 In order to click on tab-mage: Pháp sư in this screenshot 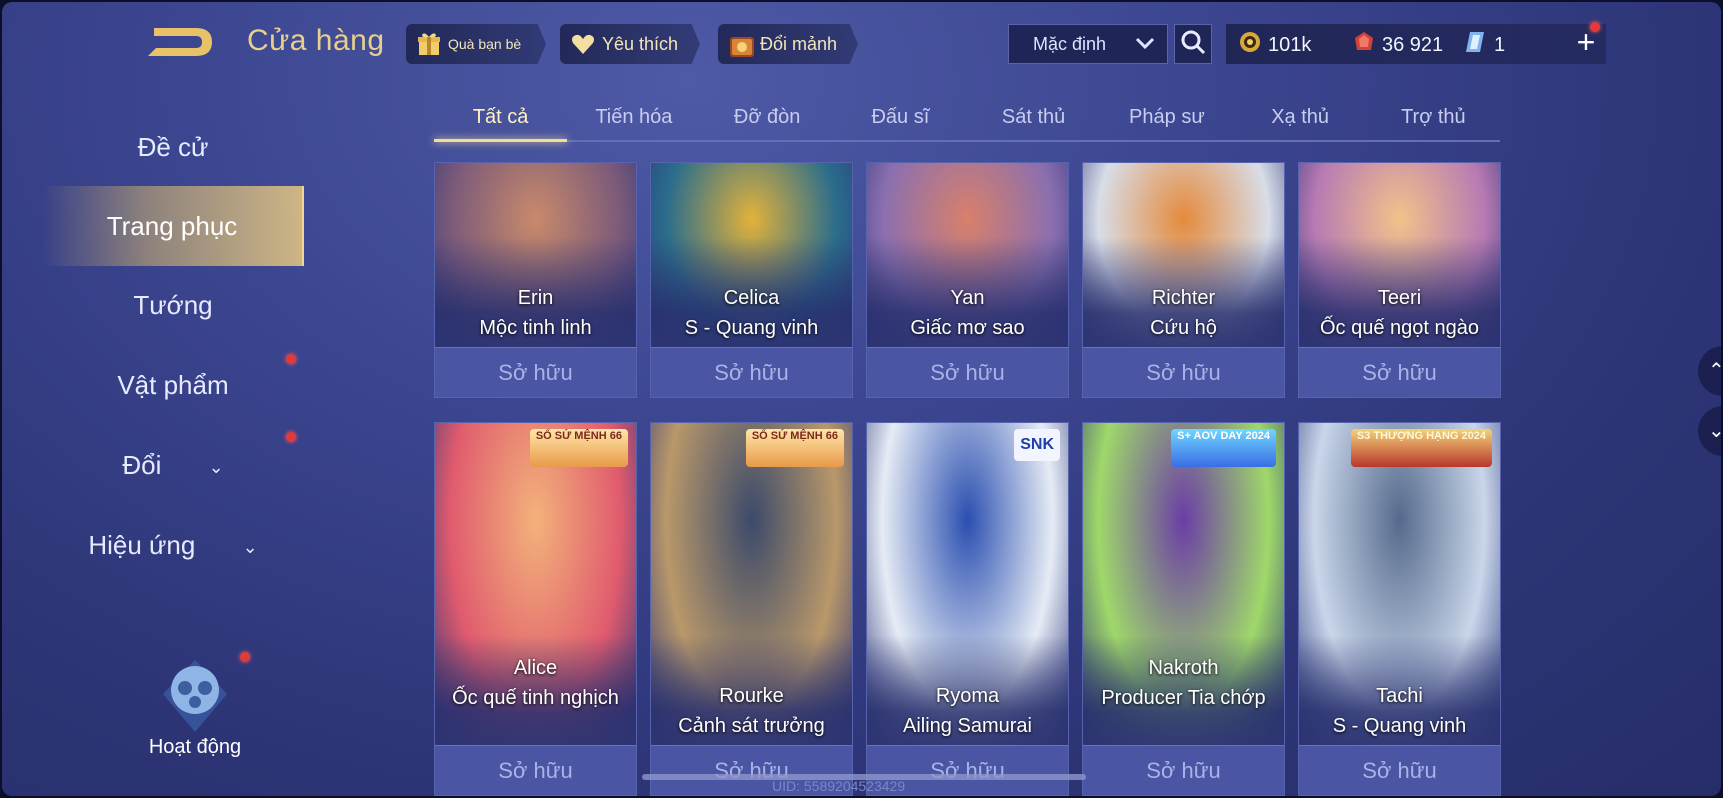, I will do `click(1166, 119)`.